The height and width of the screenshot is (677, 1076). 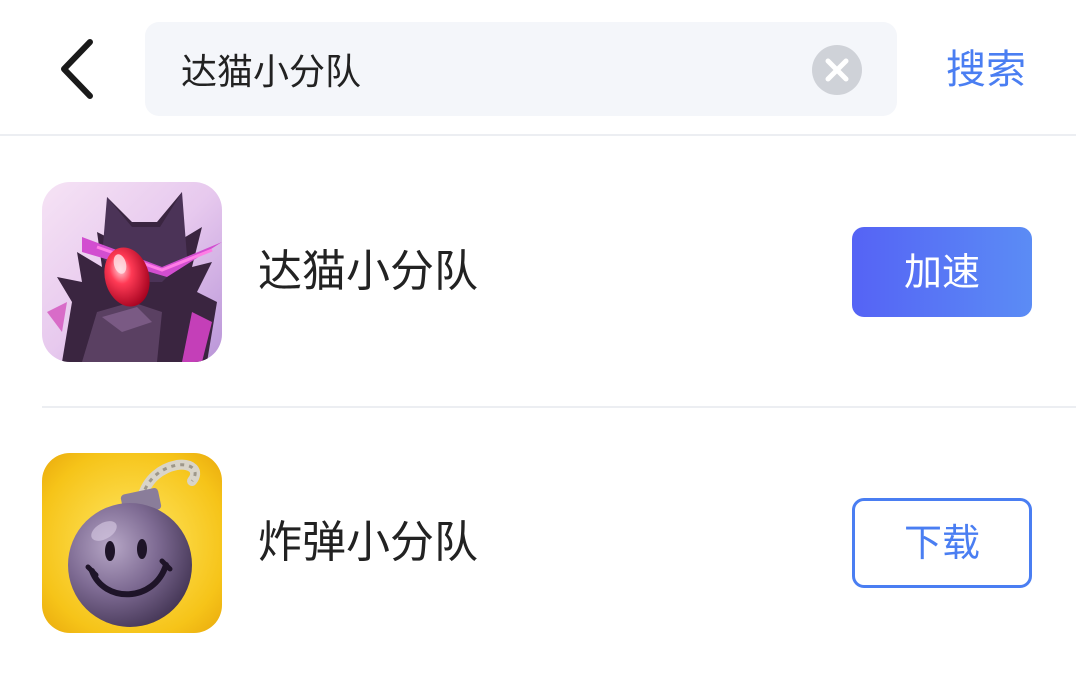 What do you see at coordinates (77, 69) in the screenshot?
I see `chevron-left-icon` at bounding box center [77, 69].